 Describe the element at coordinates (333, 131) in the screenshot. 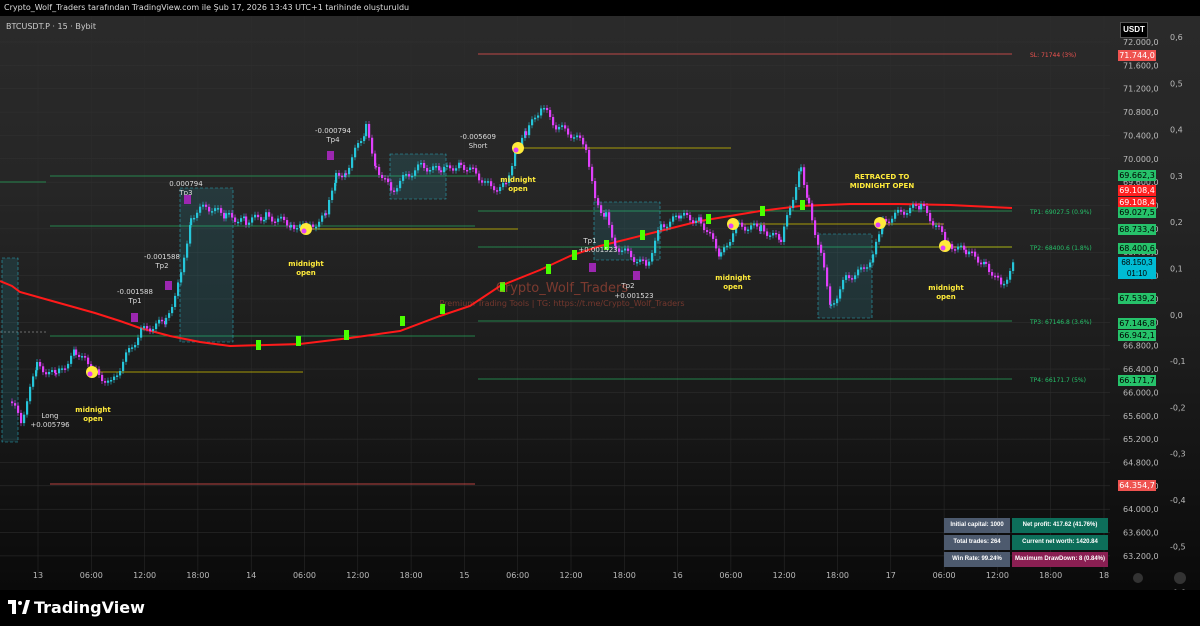

I see `tp-label: -0.000794` at that location.